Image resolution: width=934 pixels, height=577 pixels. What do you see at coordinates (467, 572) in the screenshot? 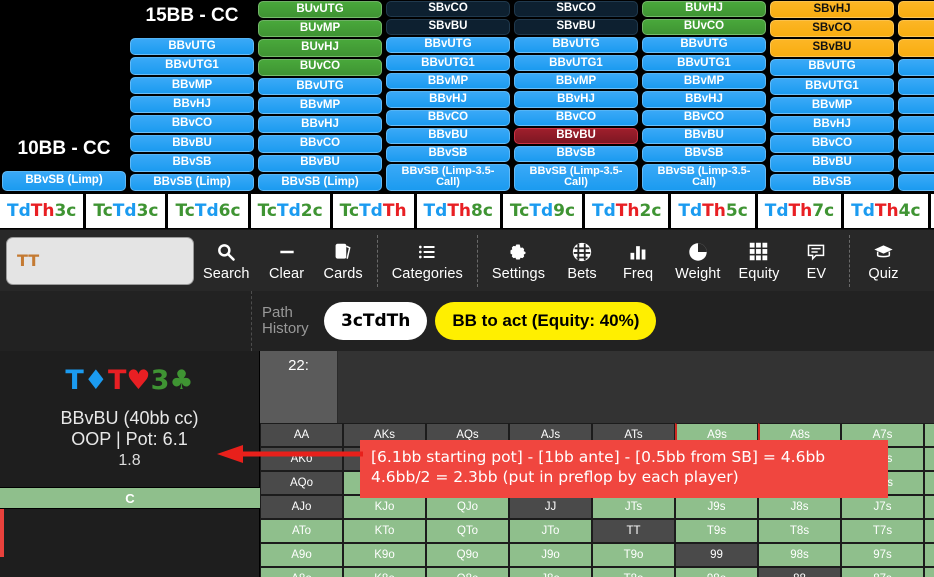
I see `matrix-cell: Q8o` at bounding box center [467, 572].